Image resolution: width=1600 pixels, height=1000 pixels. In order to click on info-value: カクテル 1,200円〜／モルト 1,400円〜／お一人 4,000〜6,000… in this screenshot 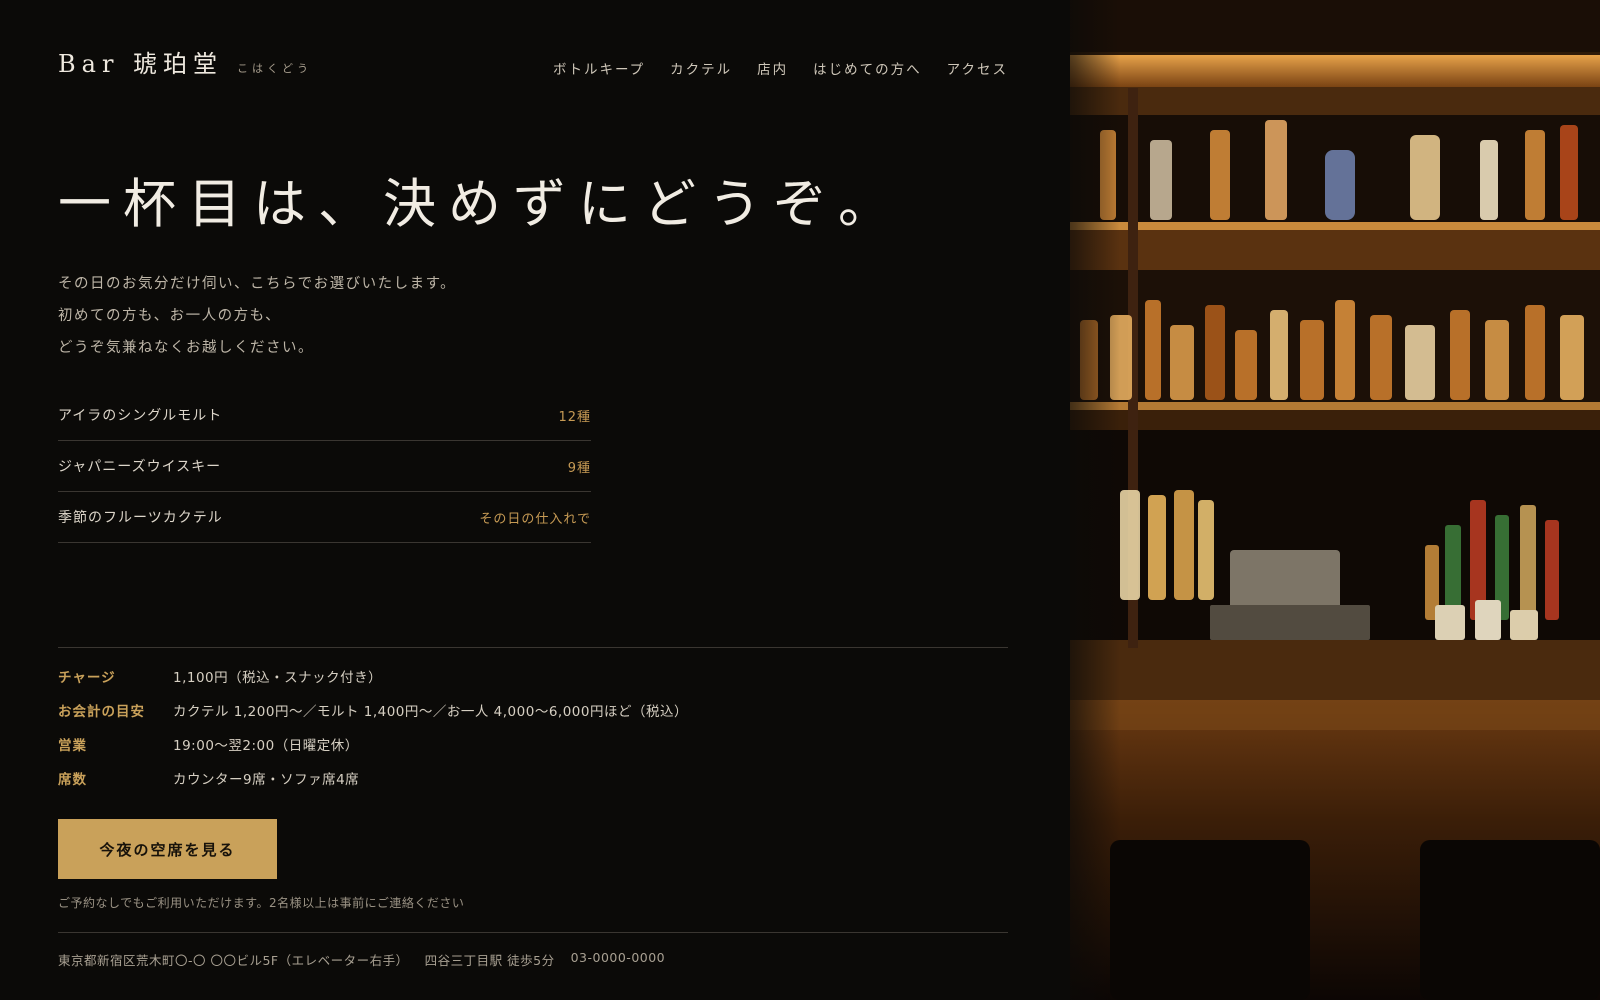, I will do `click(430, 712)`.